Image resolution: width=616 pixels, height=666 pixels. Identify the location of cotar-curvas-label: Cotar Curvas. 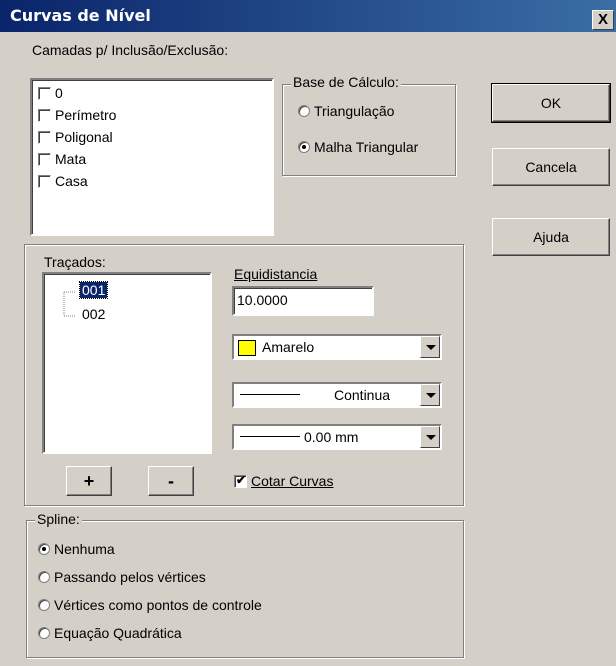
(292, 481).